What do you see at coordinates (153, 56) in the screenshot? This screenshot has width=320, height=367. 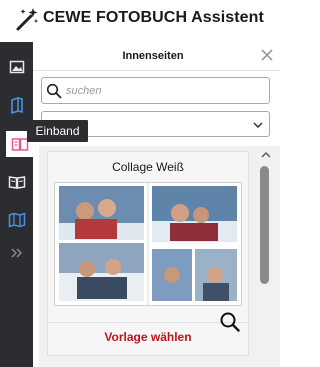 I see `panel-title: Innenseiten` at bounding box center [153, 56].